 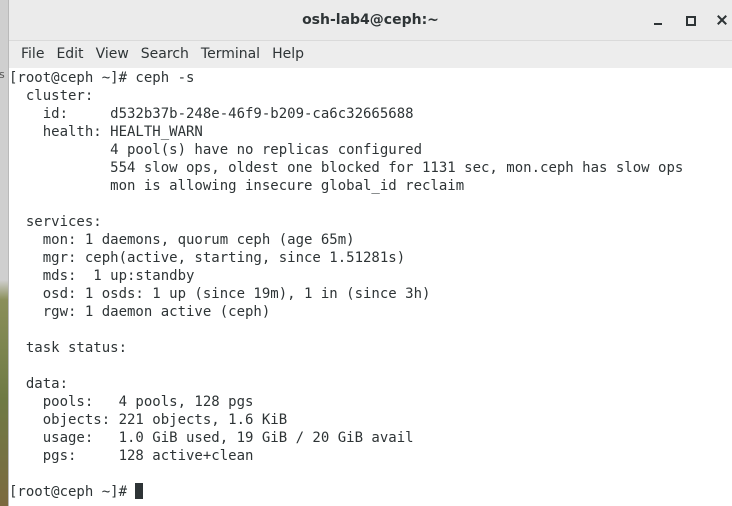 What do you see at coordinates (370, 55) in the screenshot?
I see `menu-bar: File Edit View Search Terminal Help` at bounding box center [370, 55].